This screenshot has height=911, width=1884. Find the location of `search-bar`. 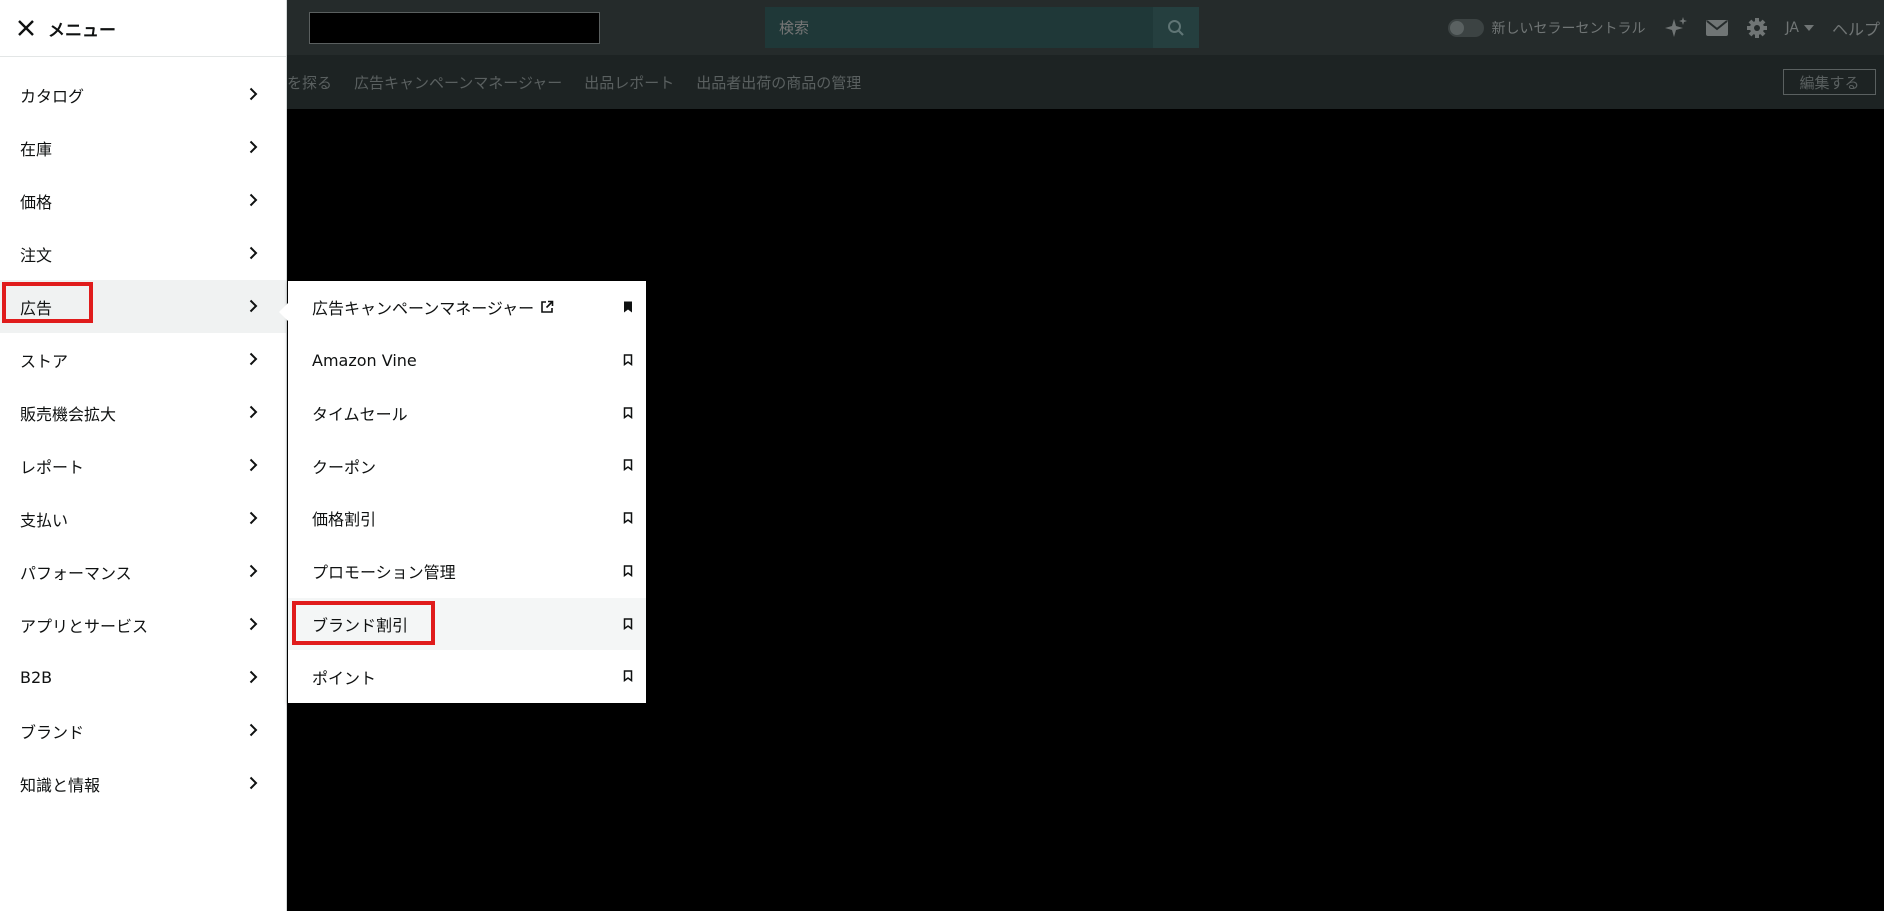

search-bar is located at coordinates (982, 27).